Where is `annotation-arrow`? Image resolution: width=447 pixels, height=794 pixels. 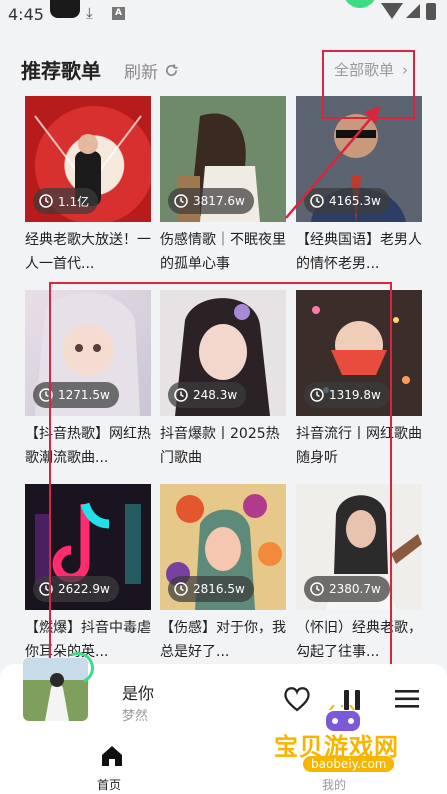 annotation-arrow is located at coordinates (332, 162).